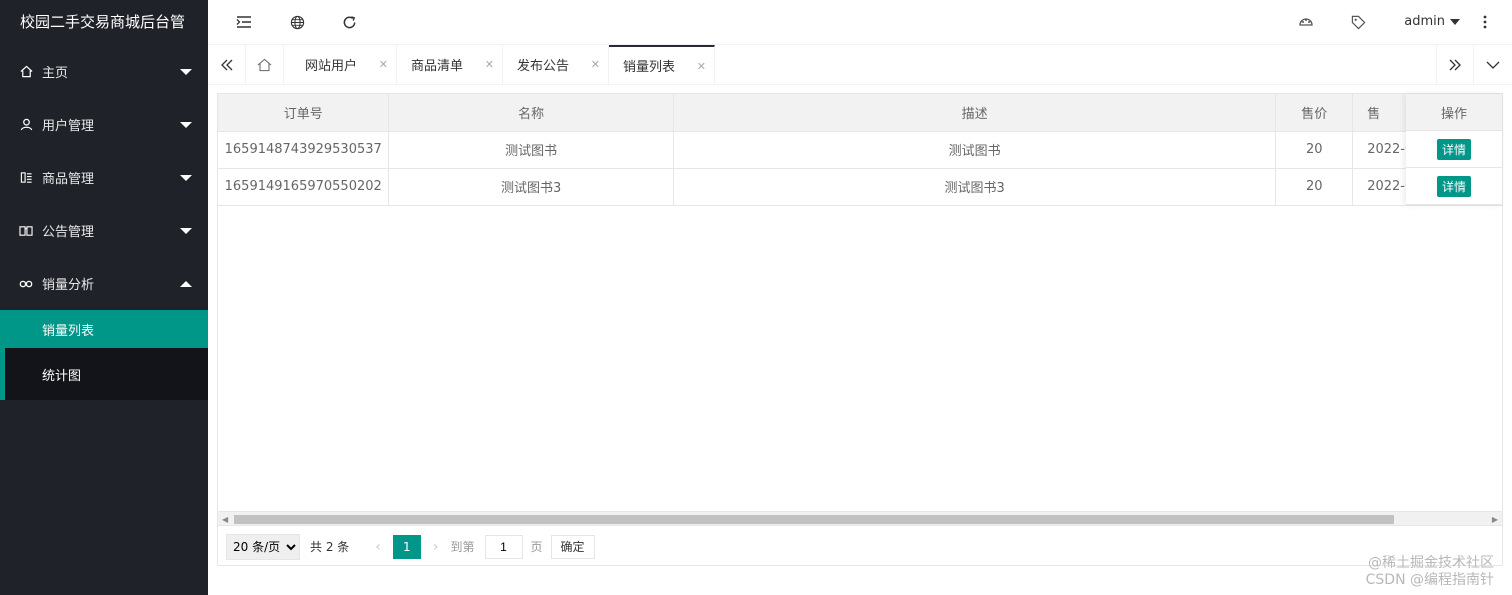  Describe the element at coordinates (1495, 519) in the screenshot. I see `scroll-right-icon: ▶` at that location.